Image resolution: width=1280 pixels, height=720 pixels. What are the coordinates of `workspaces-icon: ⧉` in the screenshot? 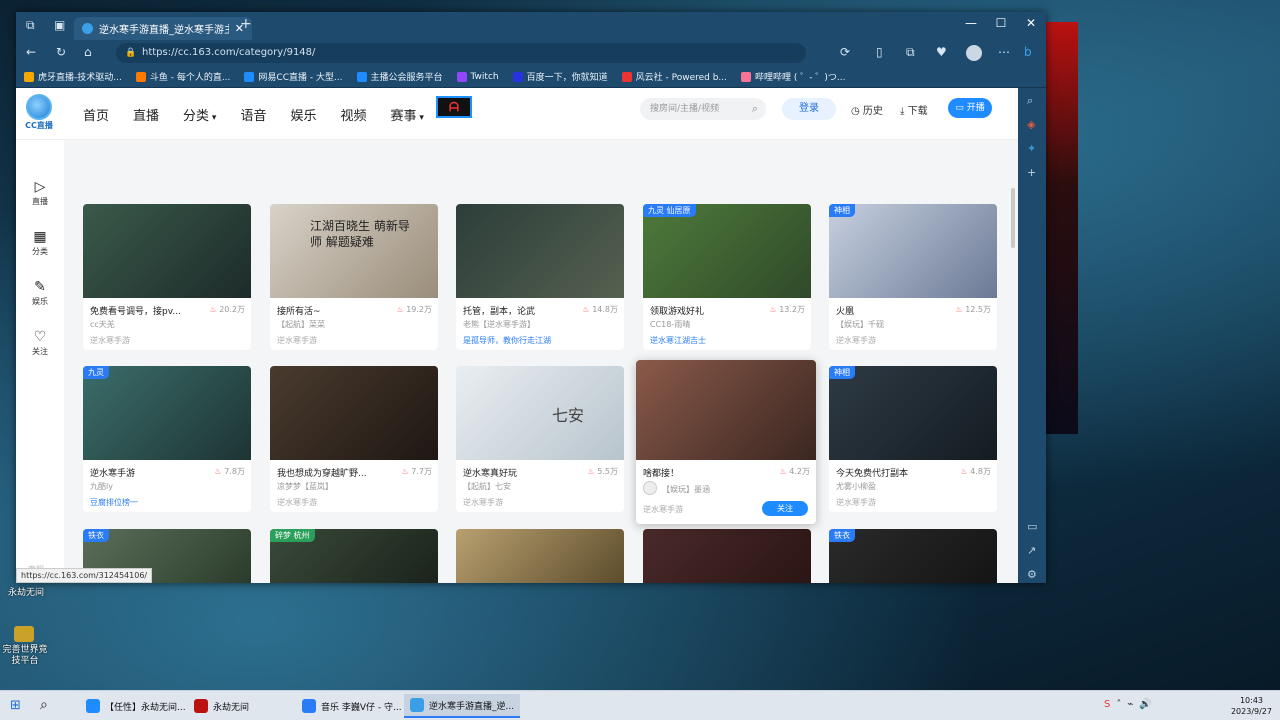 It's located at (30, 25).